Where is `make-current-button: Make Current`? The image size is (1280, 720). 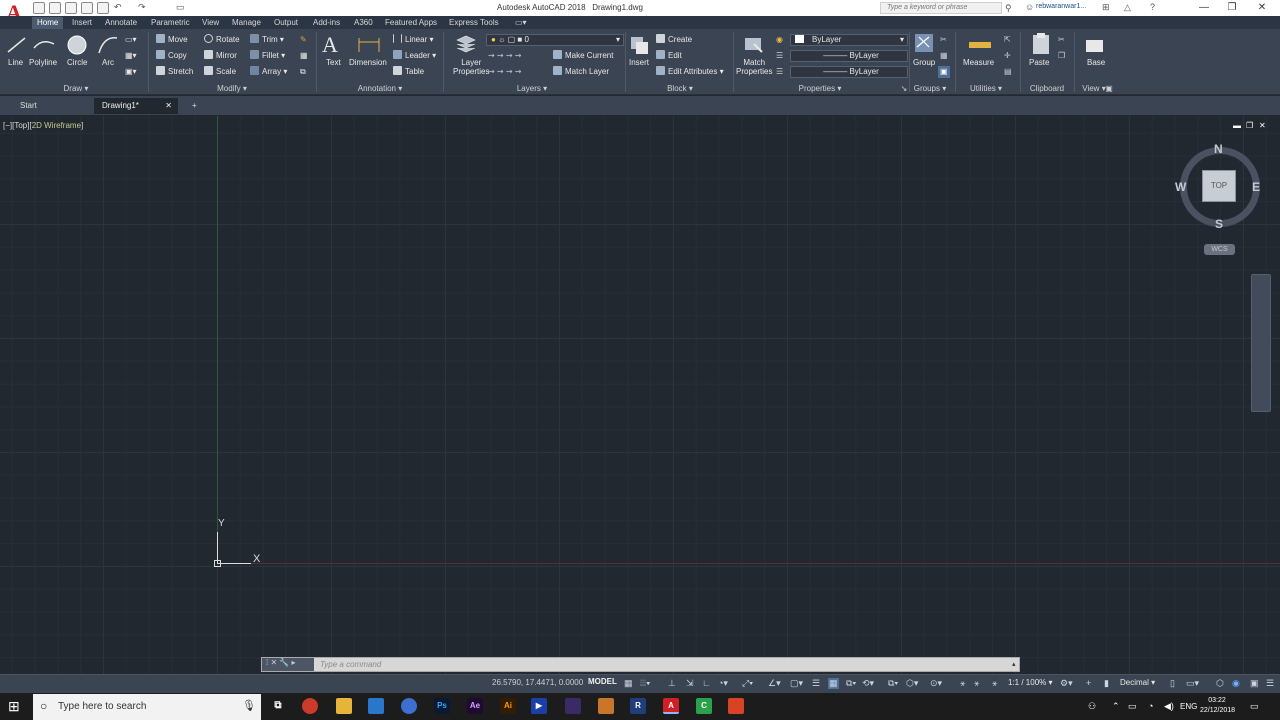 make-current-button: Make Current is located at coordinates (583, 56).